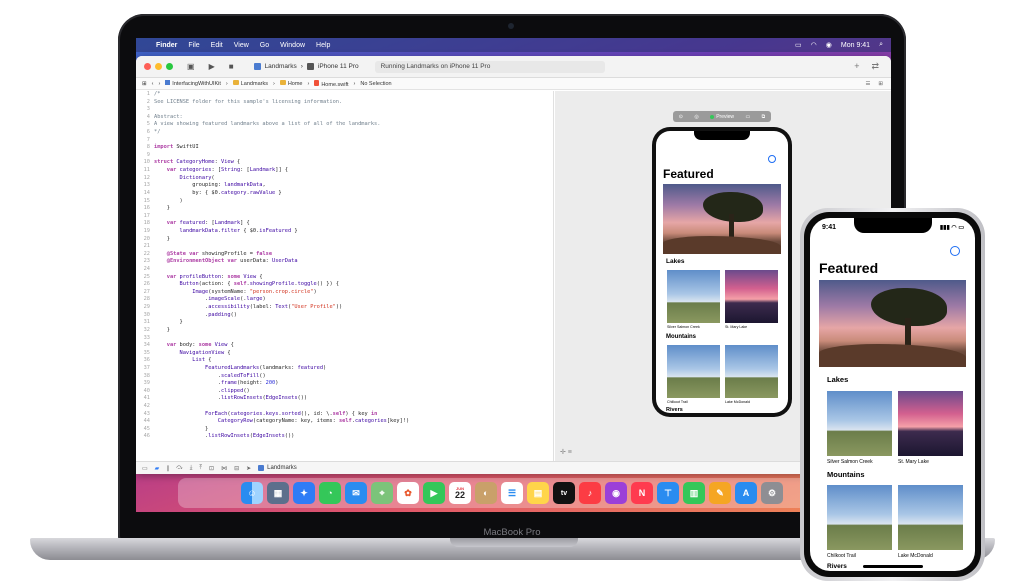 Image resolution: width=1024 pixels, height=585 pixels. I want to click on code-review-icon: ⇄, so click(875, 66).